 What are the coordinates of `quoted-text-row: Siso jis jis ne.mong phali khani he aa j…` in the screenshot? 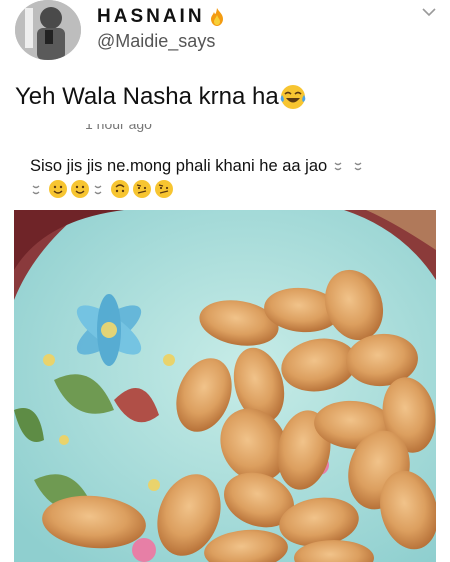 It's located at (230, 166).